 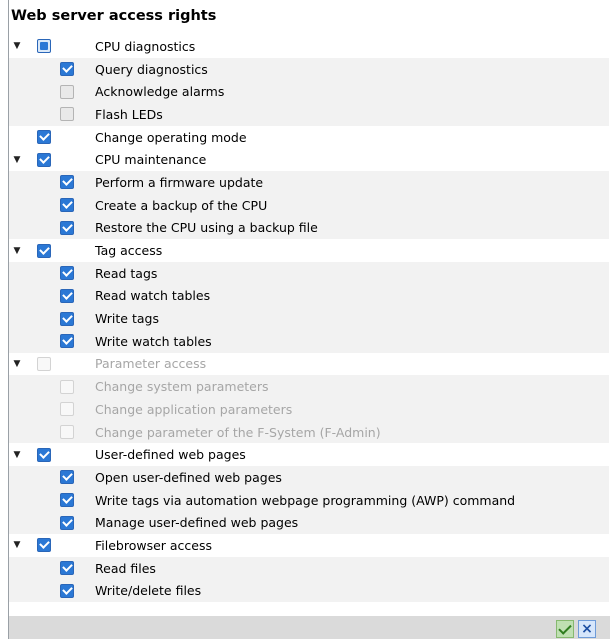 I want to click on tree-group-row: ▼ Parameter access, so click(x=309, y=364).